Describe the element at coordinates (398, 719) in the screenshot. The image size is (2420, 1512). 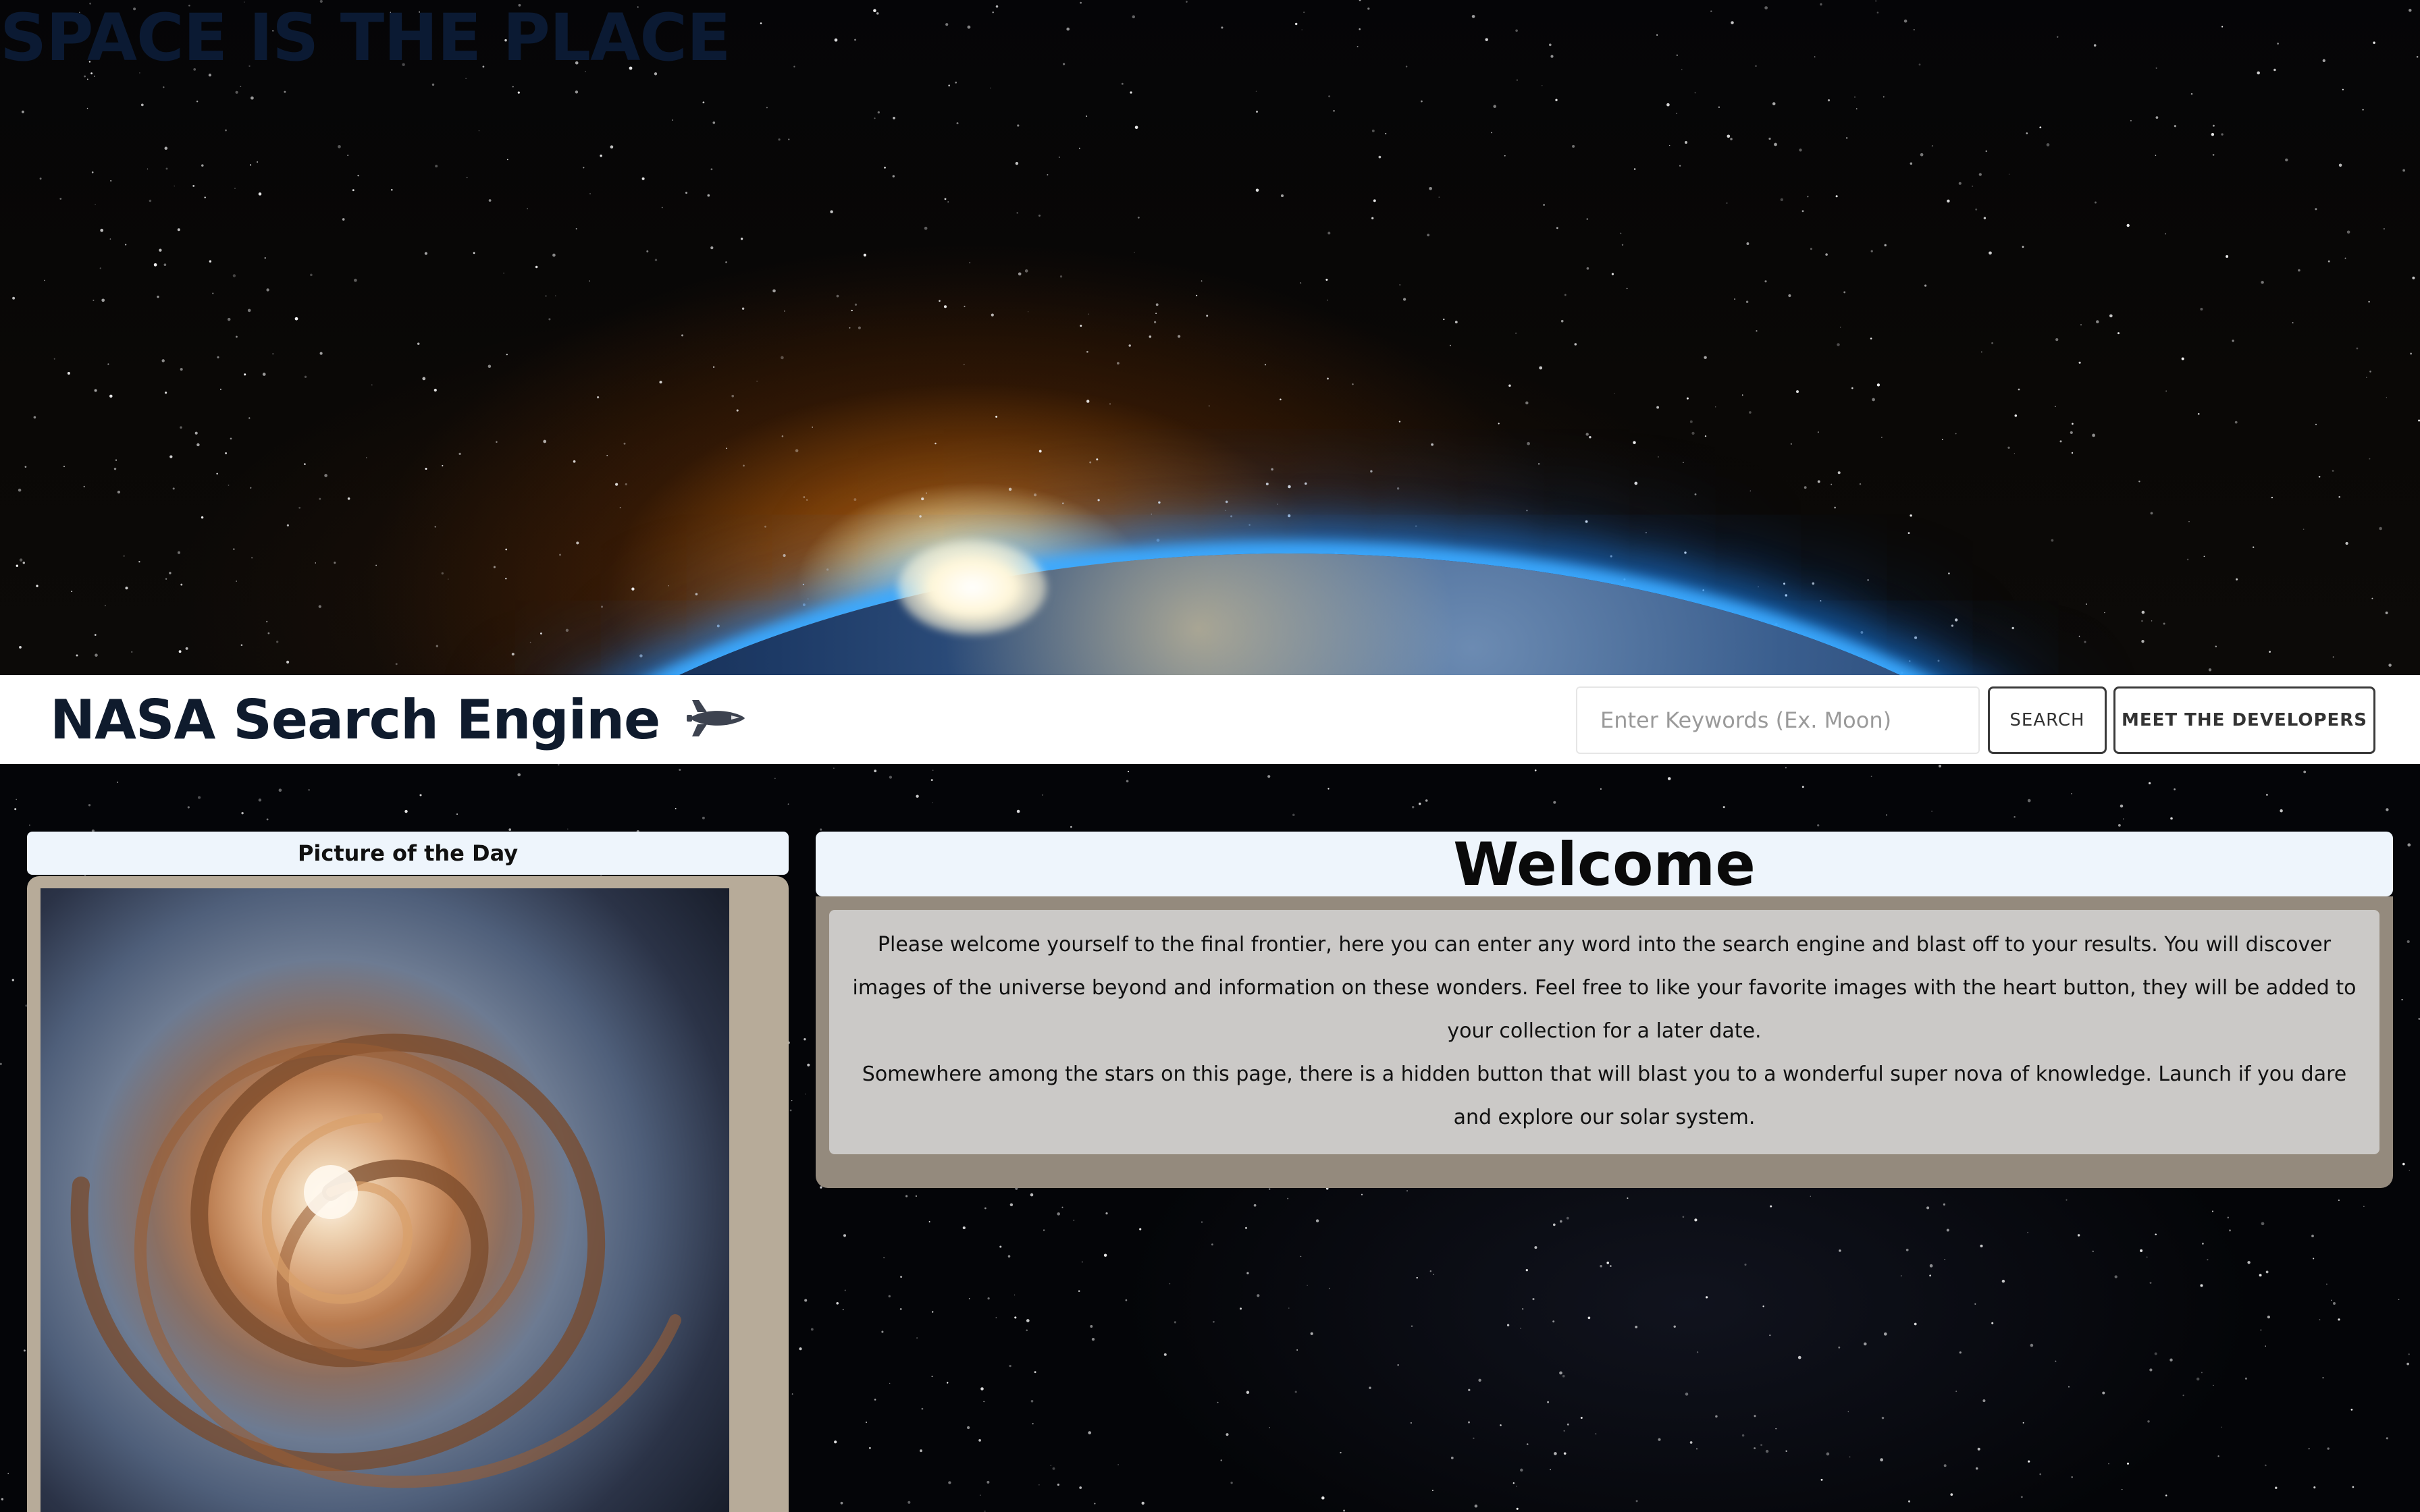
I see `brand: NASA Search Engine` at that location.